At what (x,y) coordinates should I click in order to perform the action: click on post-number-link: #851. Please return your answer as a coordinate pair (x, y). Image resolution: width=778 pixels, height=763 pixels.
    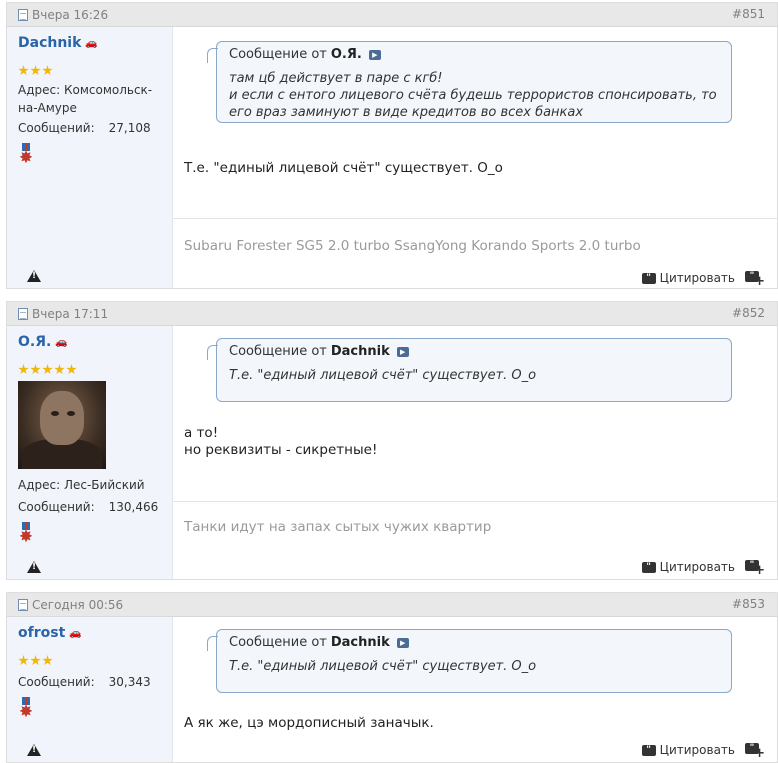
    Looking at the image, I should click on (748, 14).